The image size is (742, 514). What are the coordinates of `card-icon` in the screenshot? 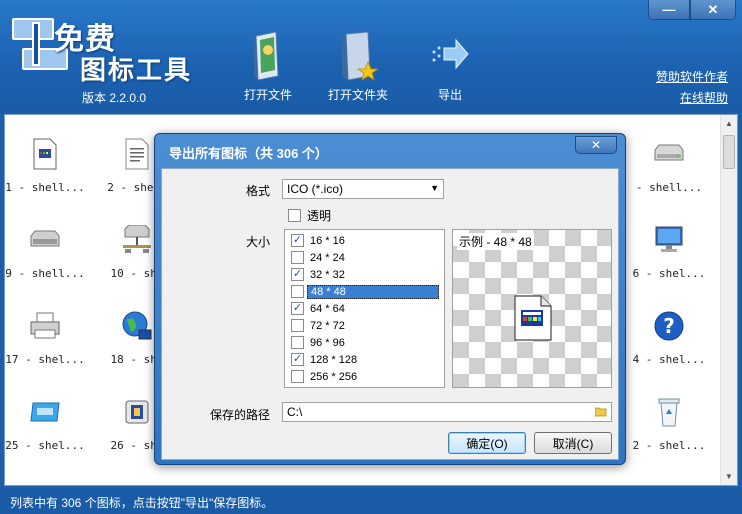 It's located at (45, 412).